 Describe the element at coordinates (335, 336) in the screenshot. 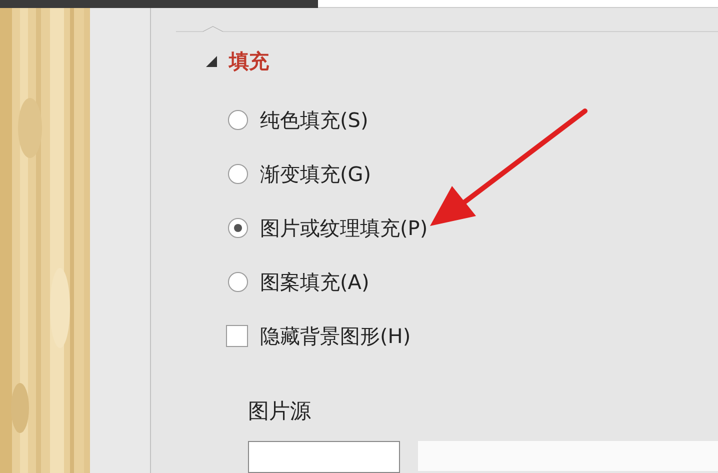

I see `option-label: 隐藏背景图形(H)` at that location.